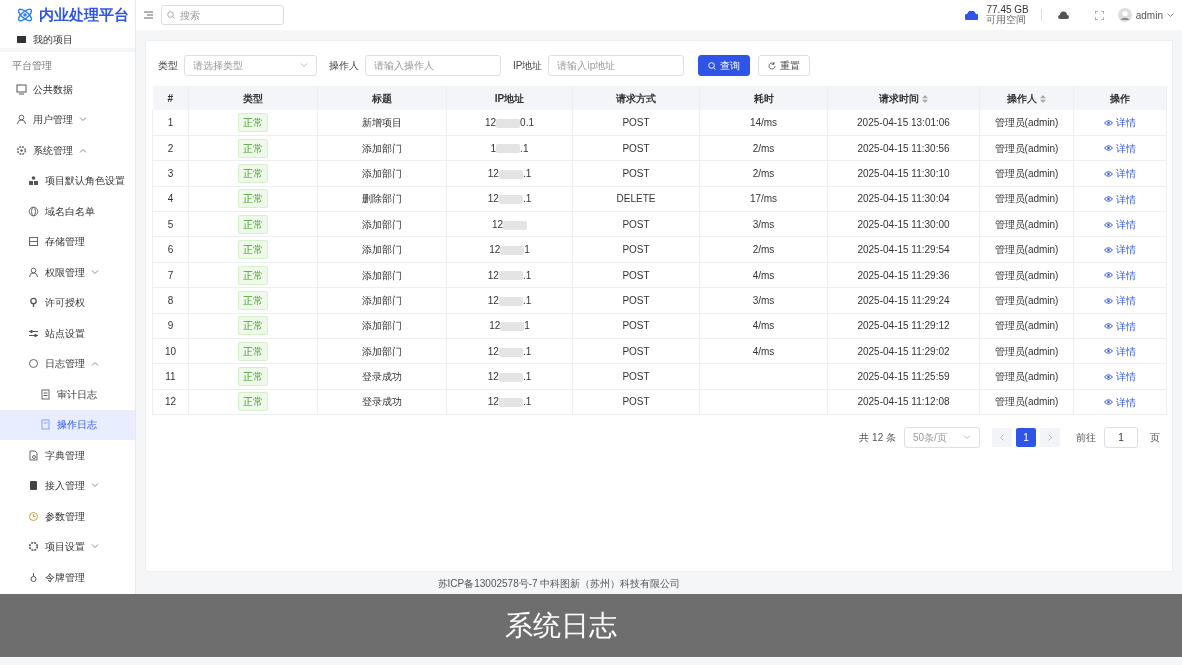 The width and height of the screenshot is (1182, 665). Describe the element at coordinates (67, 424) in the screenshot. I see `sidebar-item: 操作日志` at that location.